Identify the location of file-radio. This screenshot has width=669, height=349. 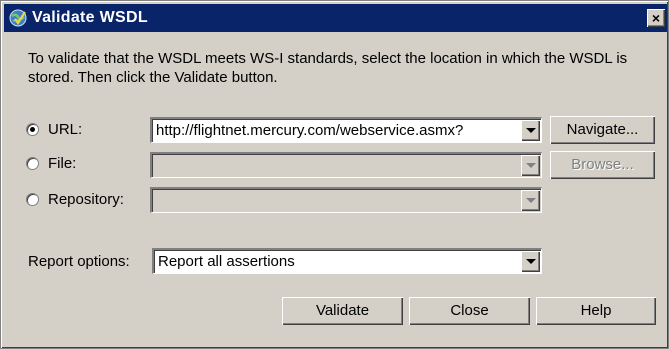
(32, 163).